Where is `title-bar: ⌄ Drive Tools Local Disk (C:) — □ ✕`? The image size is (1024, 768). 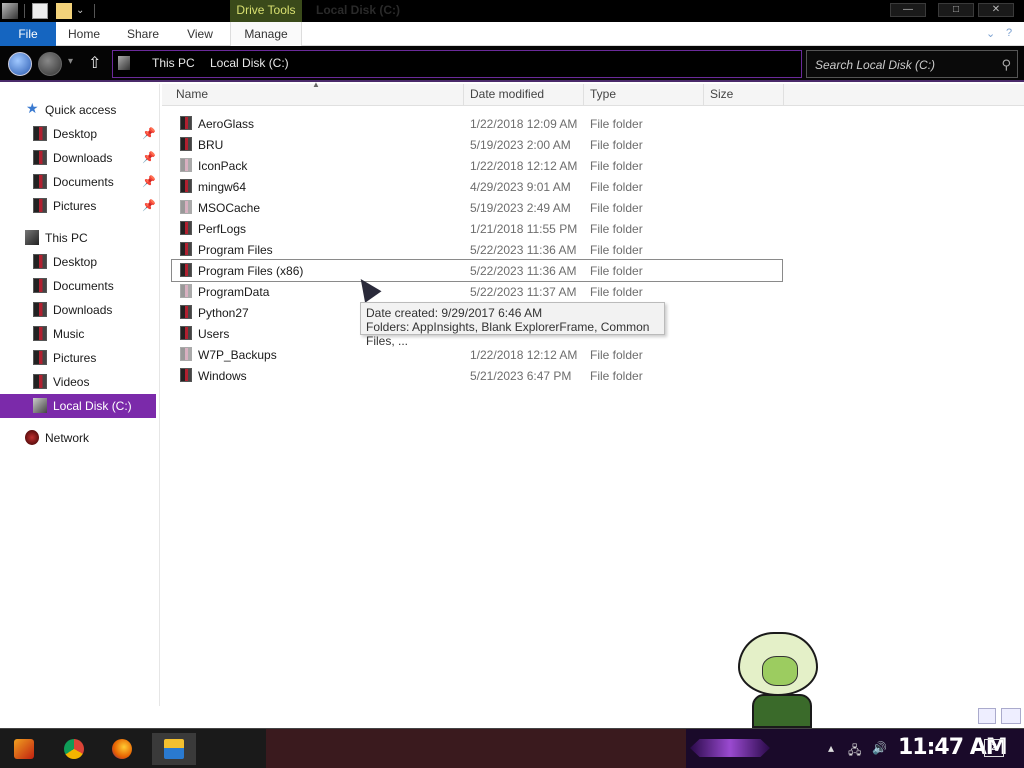 title-bar: ⌄ Drive Tools Local Disk (C:) — □ ✕ is located at coordinates (512, 11).